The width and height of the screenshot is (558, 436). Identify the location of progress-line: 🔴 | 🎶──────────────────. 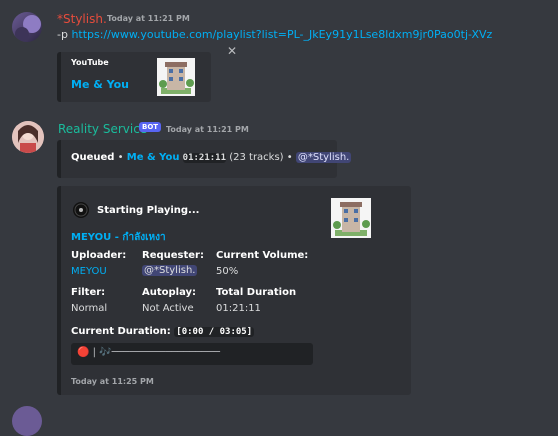
(148, 352).